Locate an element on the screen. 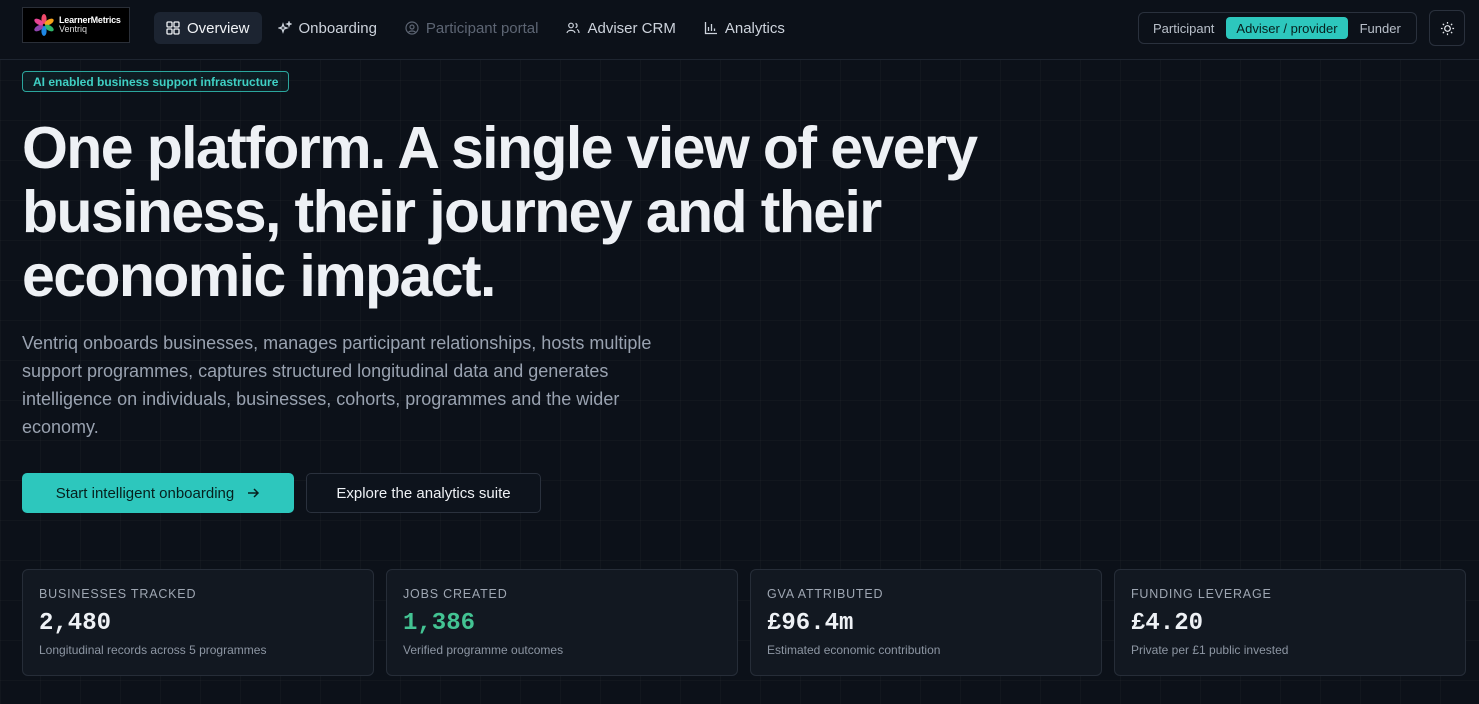  sparkle-icon is located at coordinates (284, 27).